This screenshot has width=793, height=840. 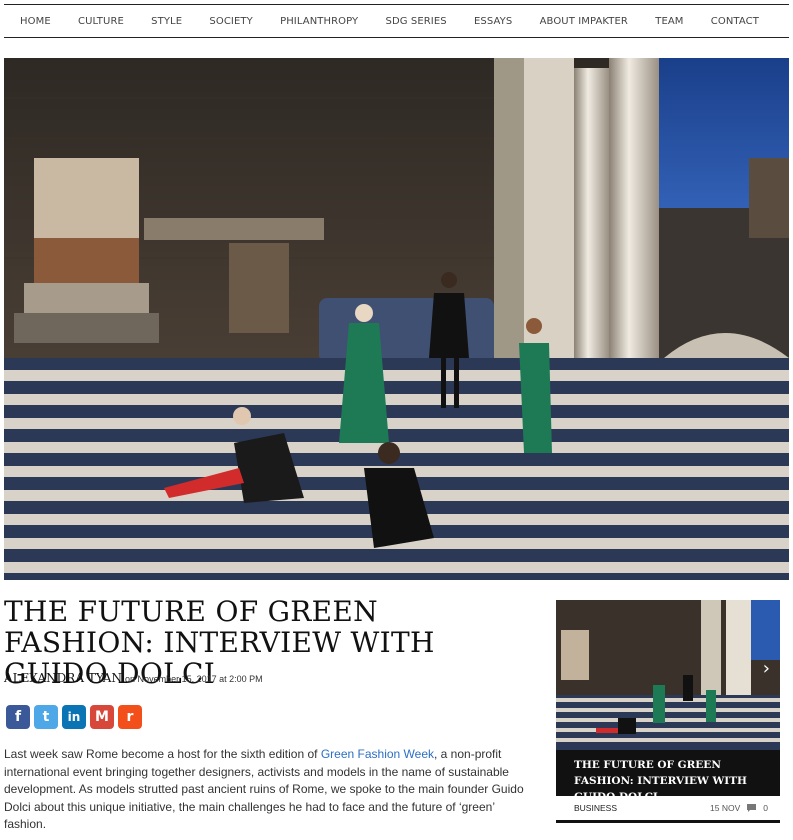 What do you see at coordinates (101, 21) in the screenshot?
I see `nav-culture: CULTURE` at bounding box center [101, 21].